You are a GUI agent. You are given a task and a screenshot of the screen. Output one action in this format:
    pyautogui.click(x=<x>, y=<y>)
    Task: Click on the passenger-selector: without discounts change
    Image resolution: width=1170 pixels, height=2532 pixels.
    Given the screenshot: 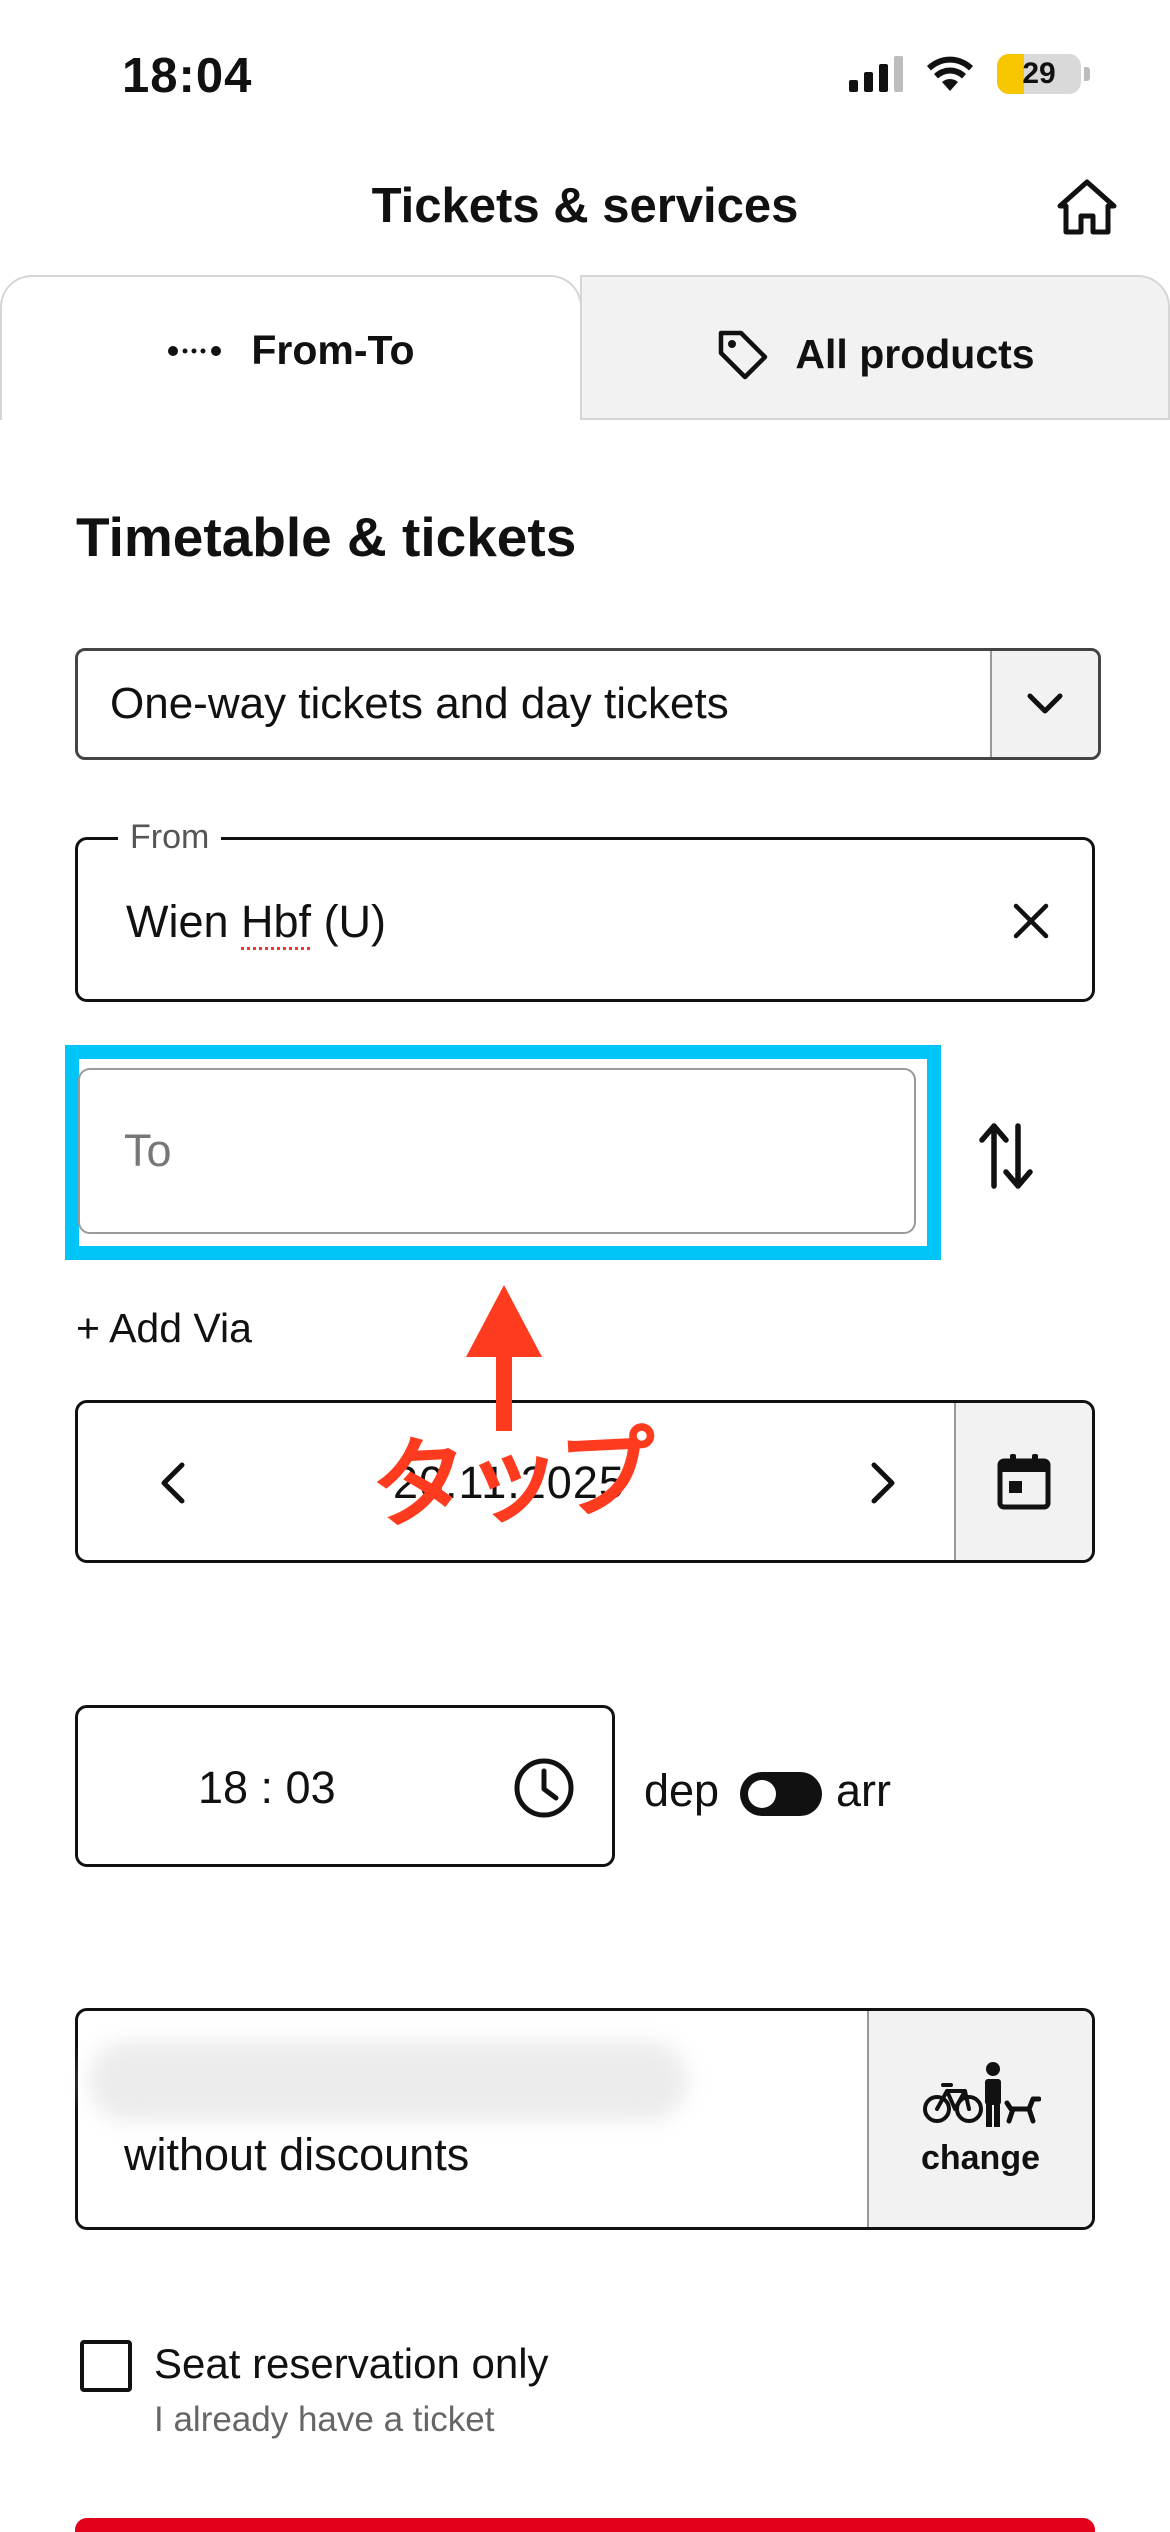 What is the action you would take?
    pyautogui.click(x=585, y=2119)
    